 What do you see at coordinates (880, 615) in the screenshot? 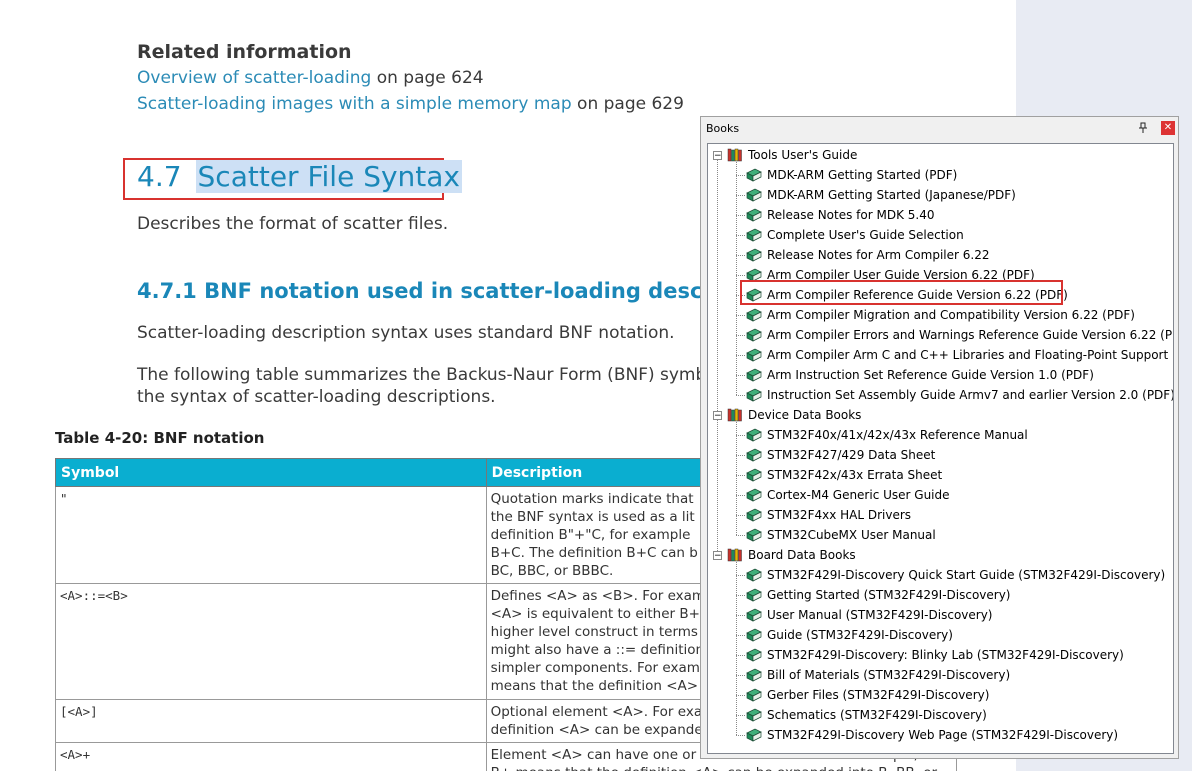
I see `tree-item-label: User Manual (STM32F429I-Discovery)` at bounding box center [880, 615].